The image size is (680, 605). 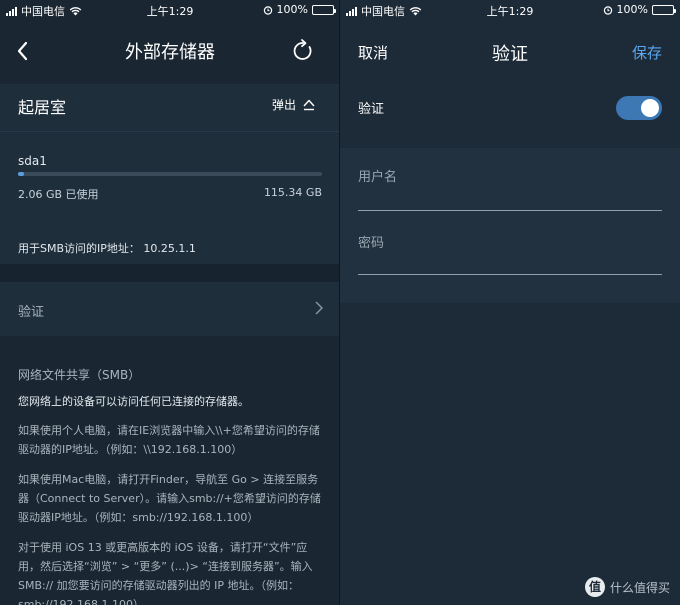 What do you see at coordinates (510, 108) in the screenshot?
I see `verify-toggle-row: 验证` at bounding box center [510, 108].